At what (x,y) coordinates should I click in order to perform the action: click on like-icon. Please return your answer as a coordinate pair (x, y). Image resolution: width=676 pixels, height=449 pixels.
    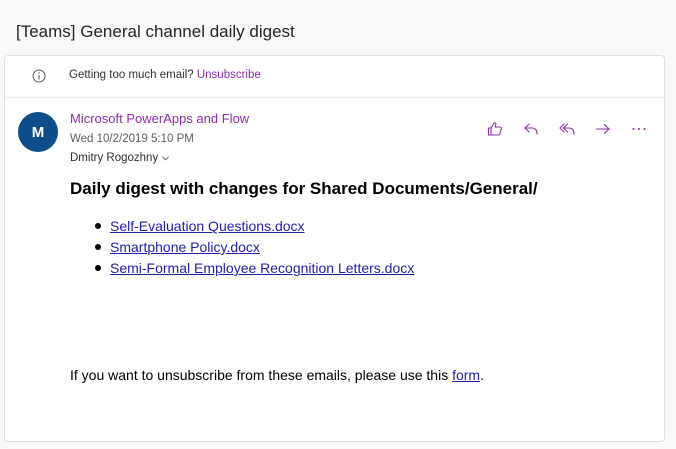
    Looking at the image, I should click on (494, 129).